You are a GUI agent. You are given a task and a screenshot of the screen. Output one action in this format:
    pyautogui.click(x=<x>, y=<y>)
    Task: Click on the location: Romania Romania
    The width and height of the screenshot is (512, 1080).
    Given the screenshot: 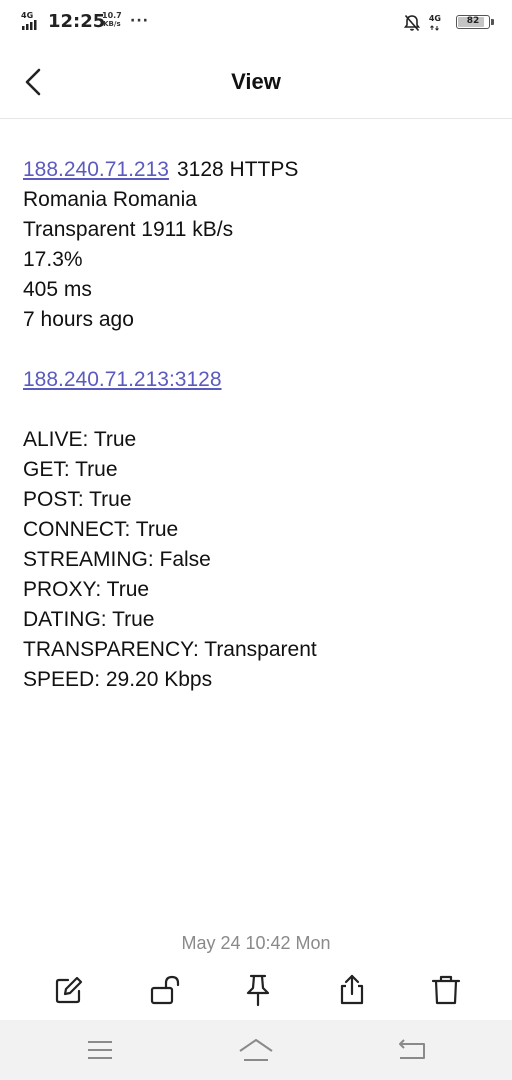 What is the action you would take?
    pyautogui.click(x=110, y=199)
    